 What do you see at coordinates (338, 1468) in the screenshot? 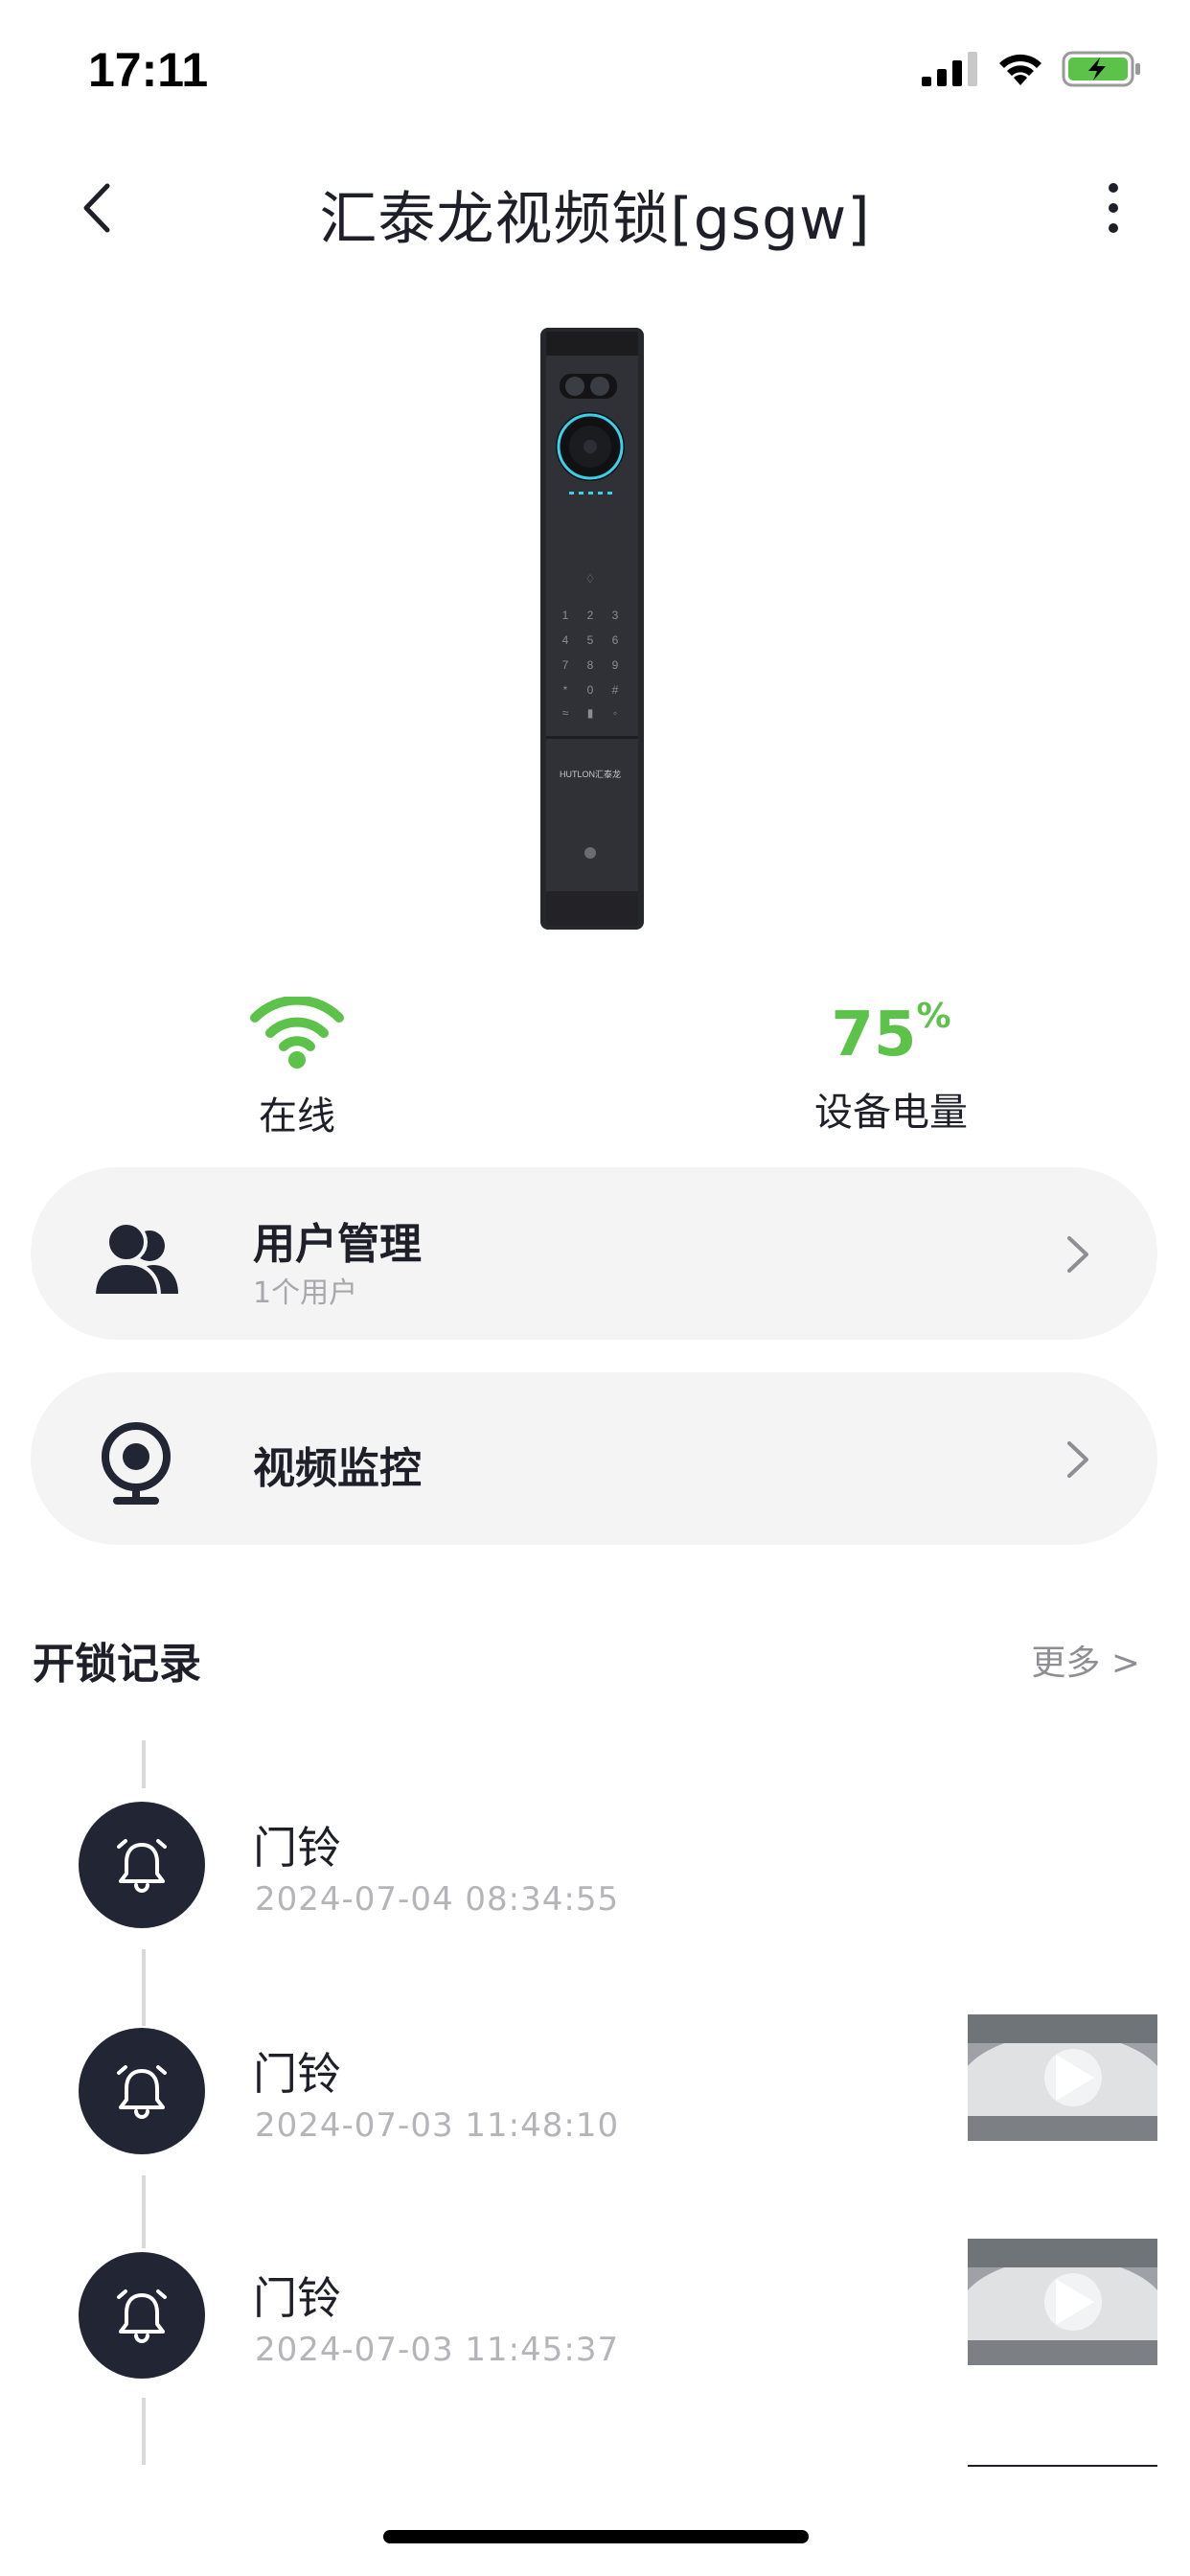
I see `video-monitor-title: 视频监控` at bounding box center [338, 1468].